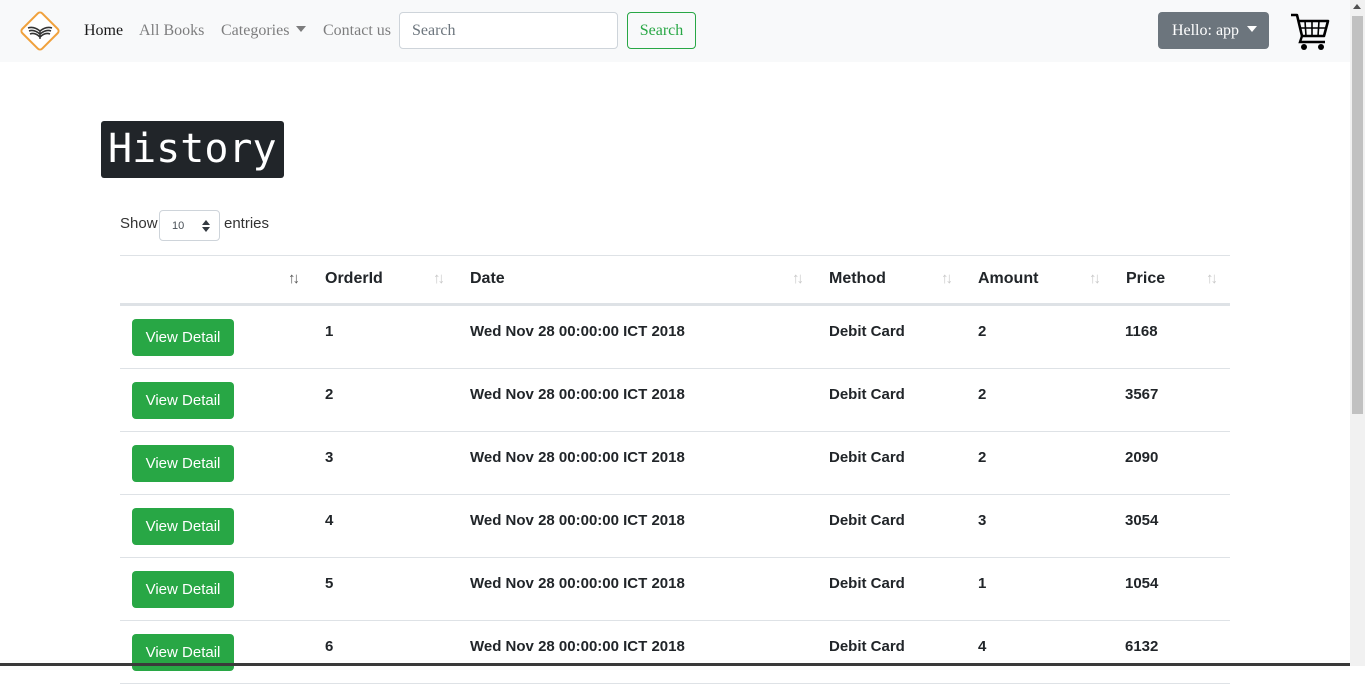 Image resolution: width=1365 pixels, height=684 pixels. I want to click on search-button: Search, so click(661, 30).